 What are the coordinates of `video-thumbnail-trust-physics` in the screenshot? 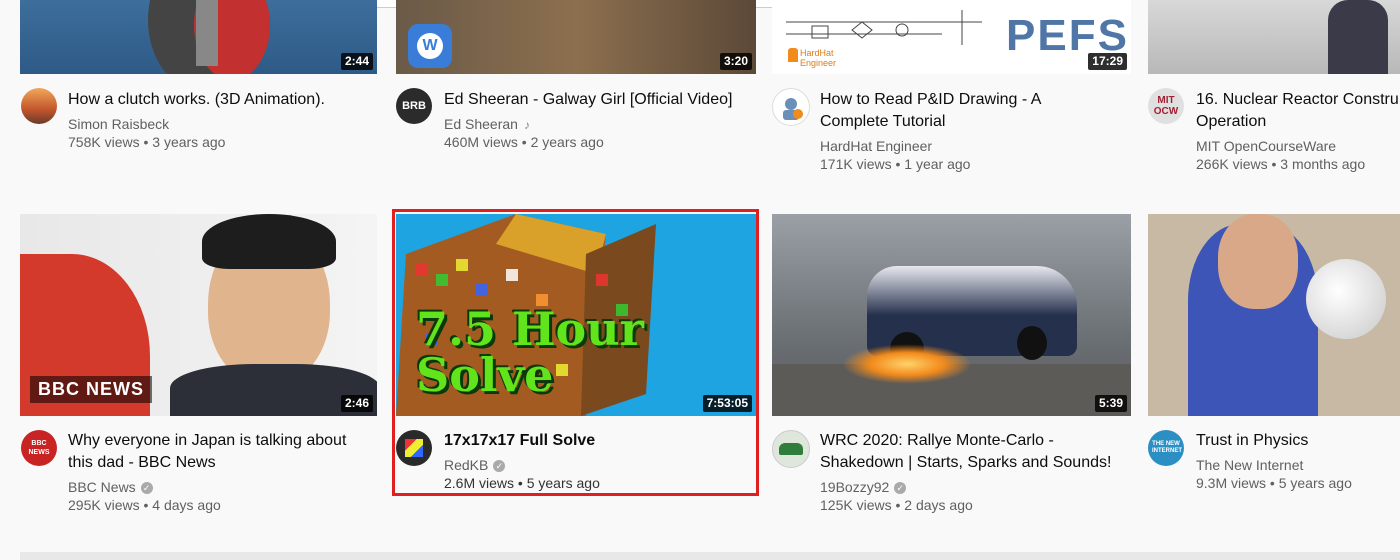 It's located at (1274, 315).